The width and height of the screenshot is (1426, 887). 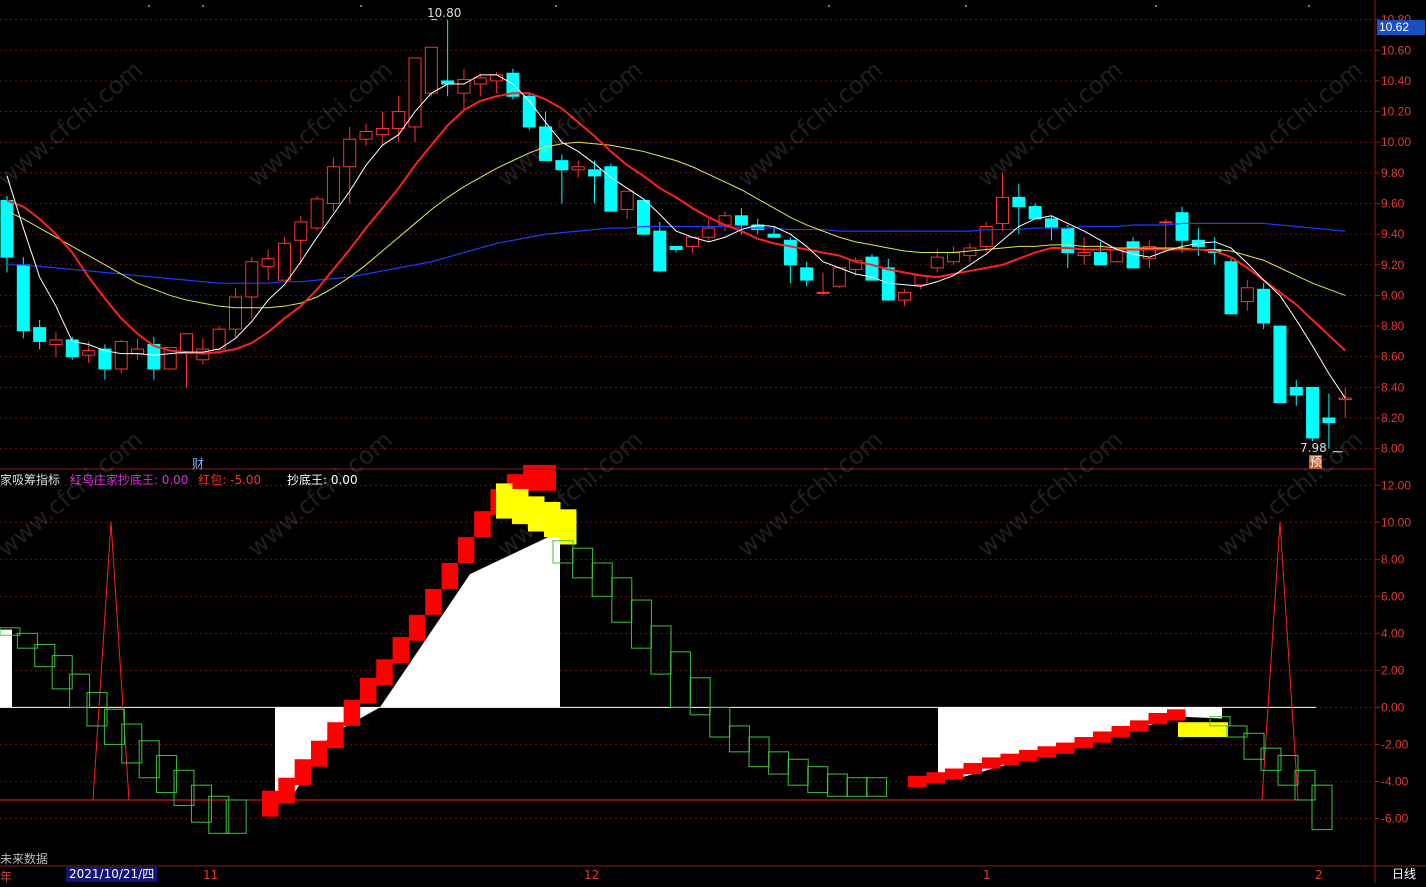 I want to click on indicator-tick-label: 2.00, so click(x=1393, y=670).